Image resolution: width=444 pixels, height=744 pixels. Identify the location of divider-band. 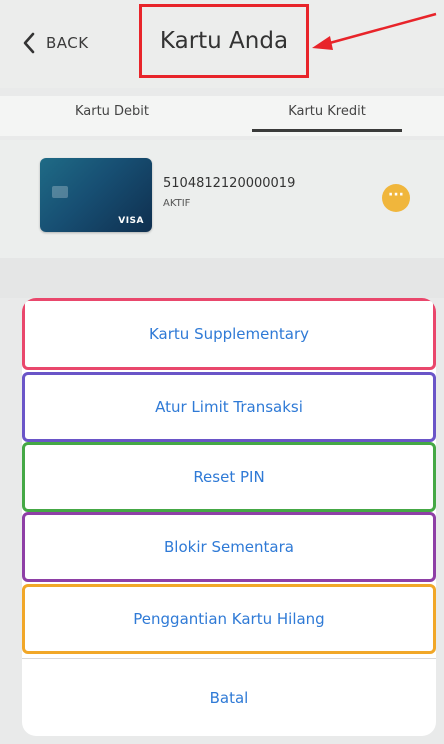
(222, 278).